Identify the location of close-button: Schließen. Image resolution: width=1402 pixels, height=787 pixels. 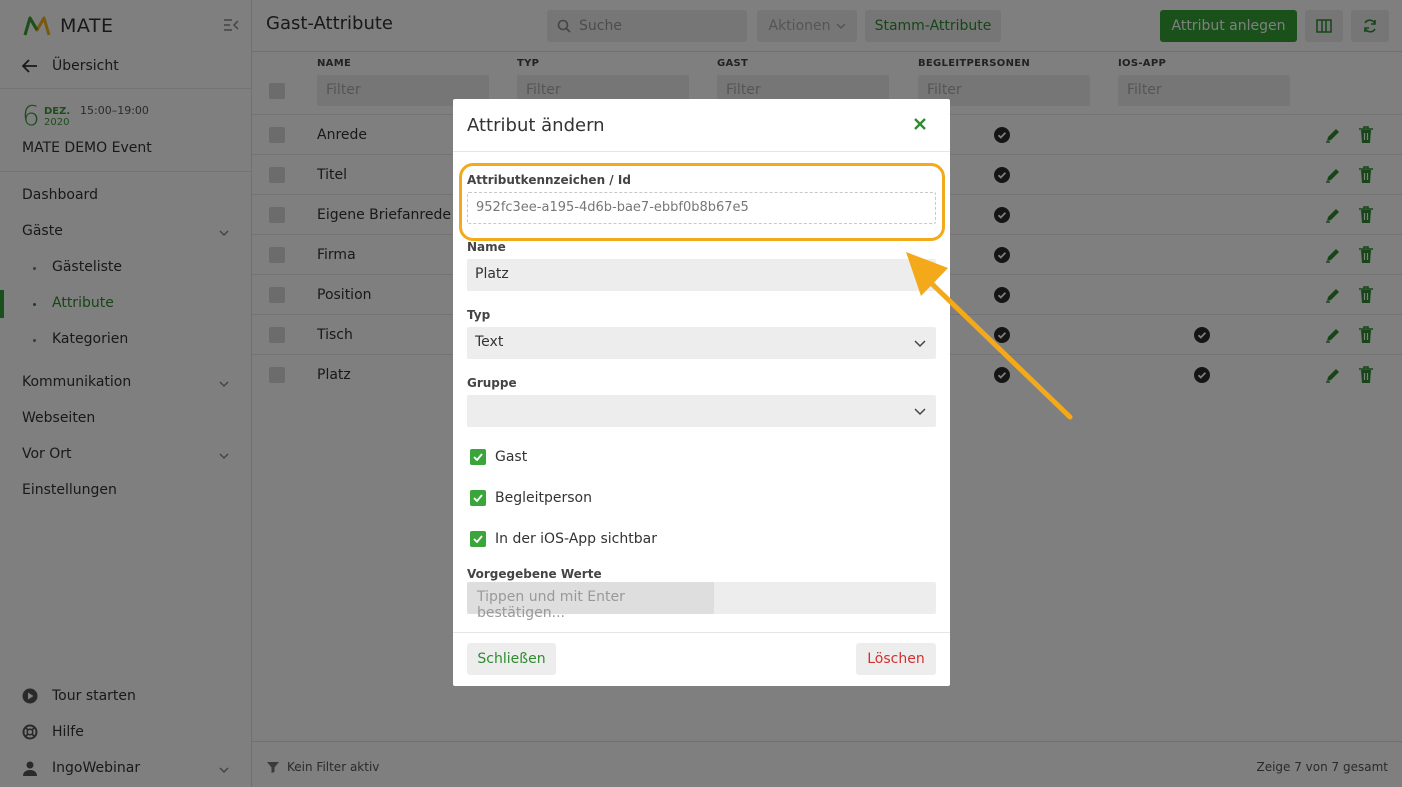
(511, 659).